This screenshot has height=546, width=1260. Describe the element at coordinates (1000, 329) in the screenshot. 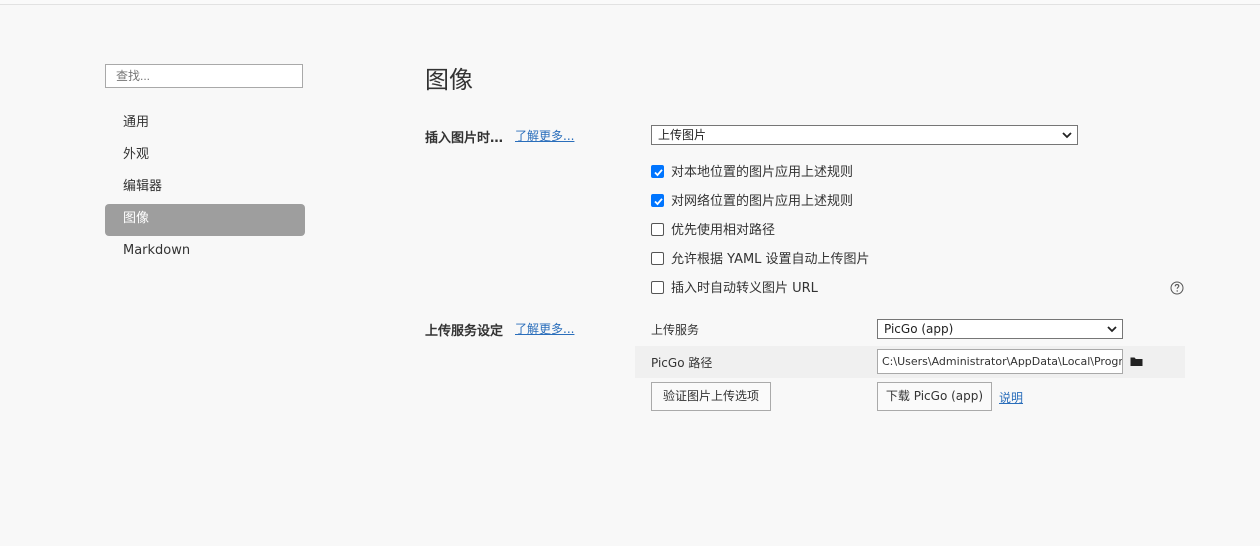

I see `upload-service-select: PicGo (app)` at that location.